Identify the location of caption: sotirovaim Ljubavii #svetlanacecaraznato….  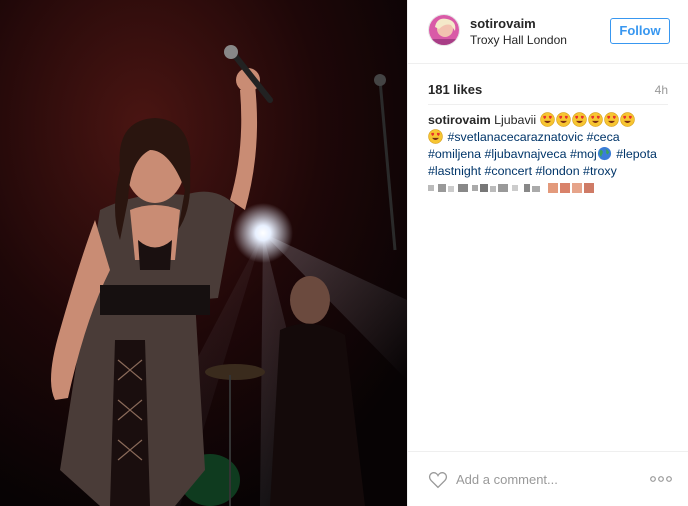
(550, 146).